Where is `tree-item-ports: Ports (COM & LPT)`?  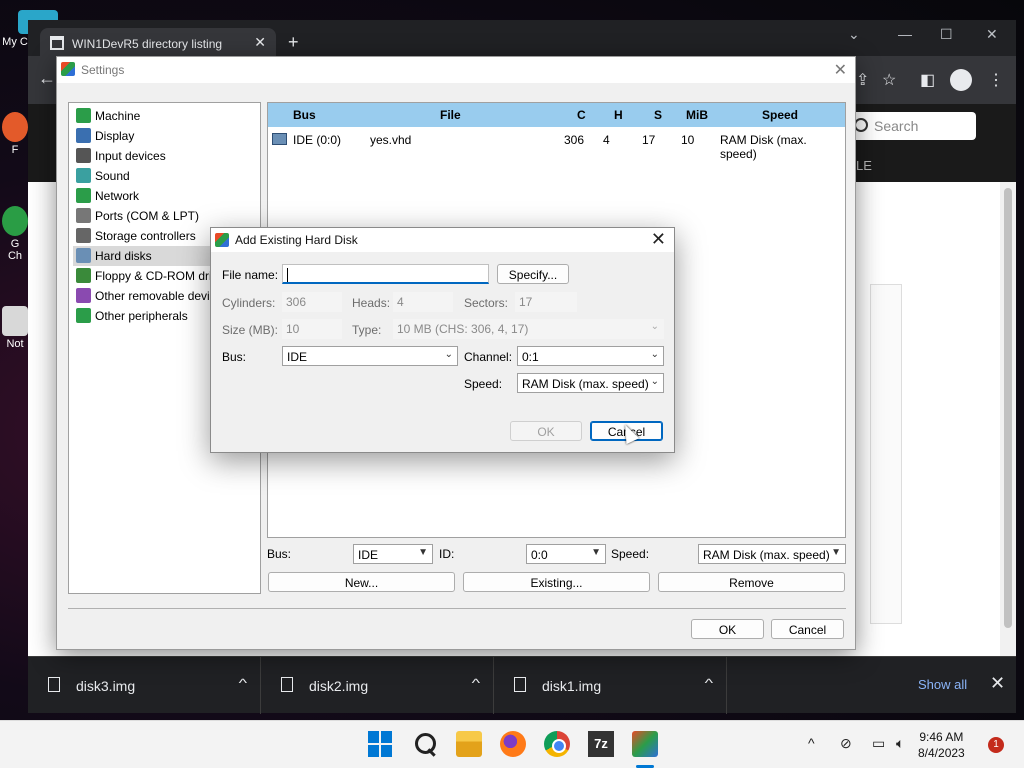
tree-item-ports: Ports (COM & LPT) is located at coordinates (166, 216).